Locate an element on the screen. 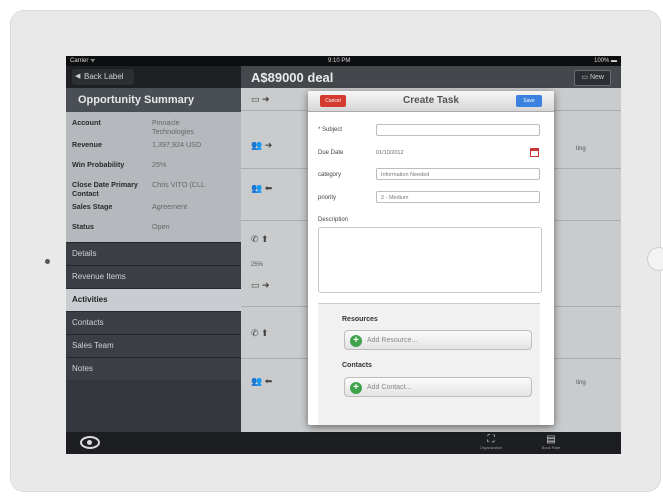 The height and width of the screenshot is (496, 663). field-value: Chris VITO (CLL is located at coordinates (178, 184).